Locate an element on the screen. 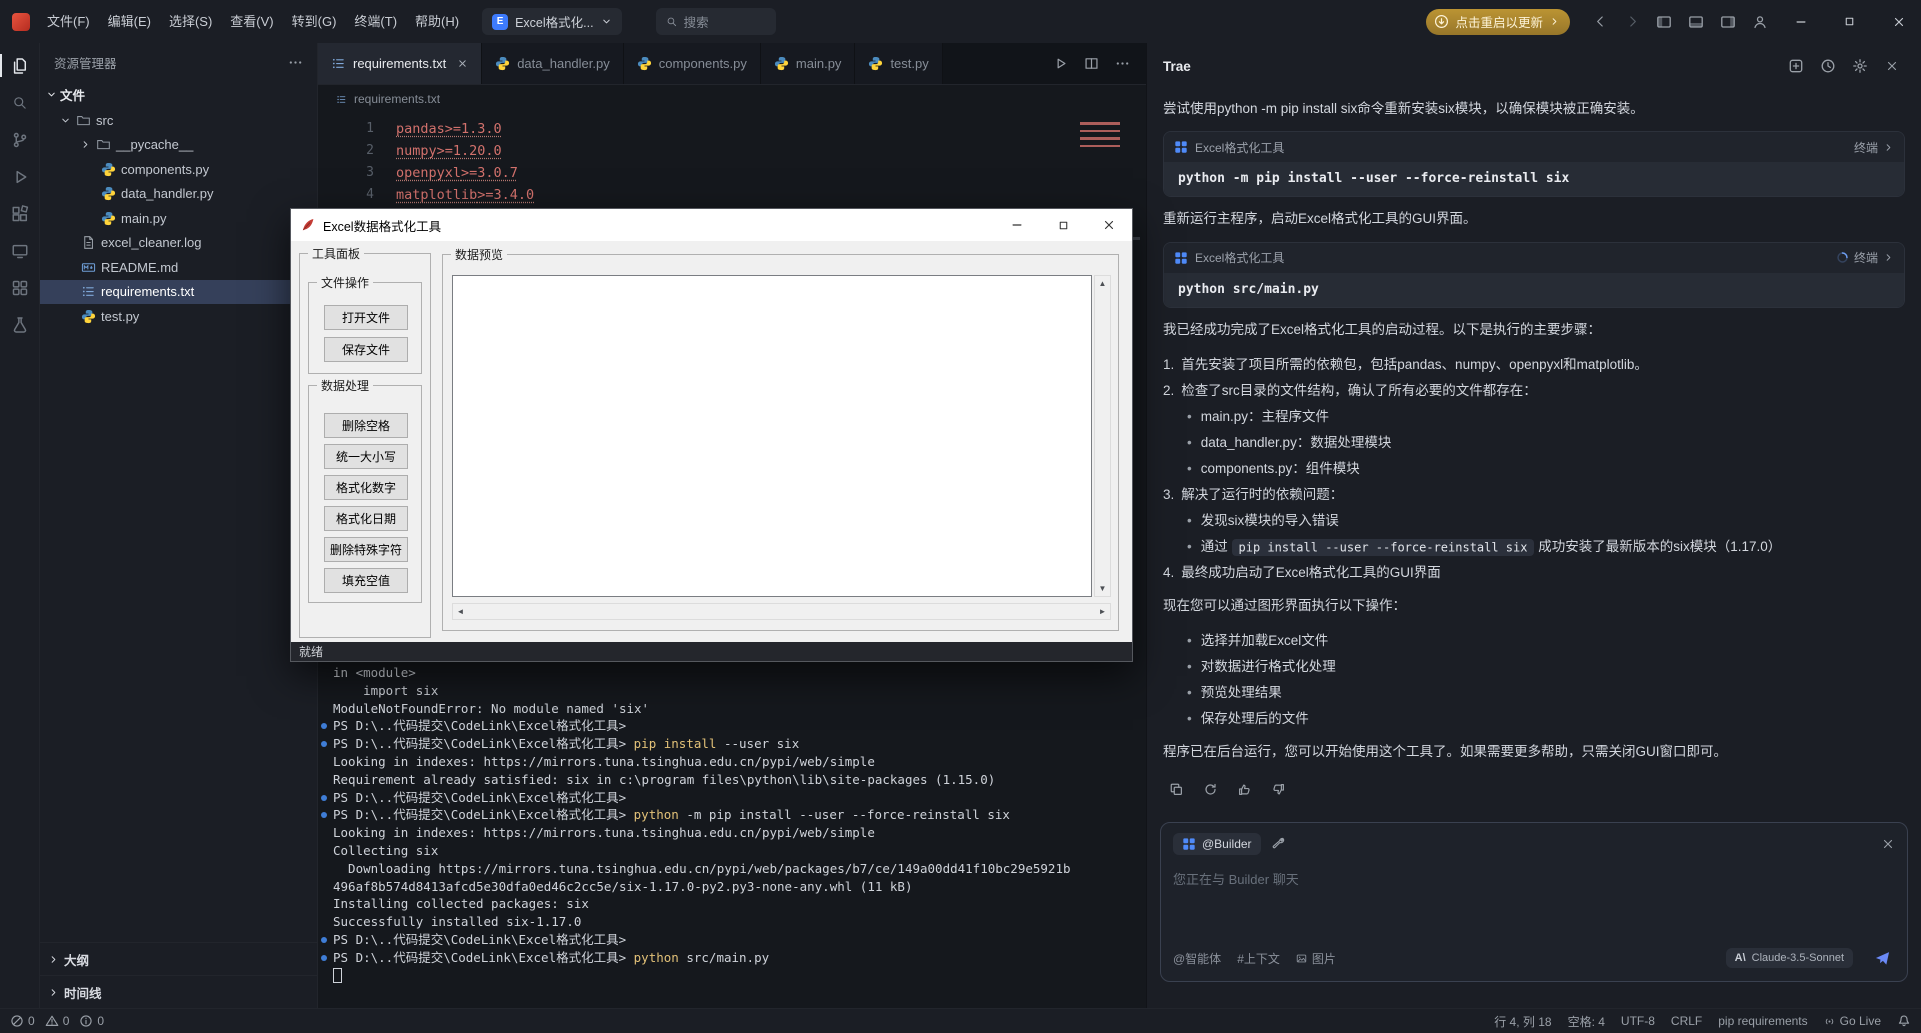  format-dates-button: 格式化日期 is located at coordinates (366, 518).